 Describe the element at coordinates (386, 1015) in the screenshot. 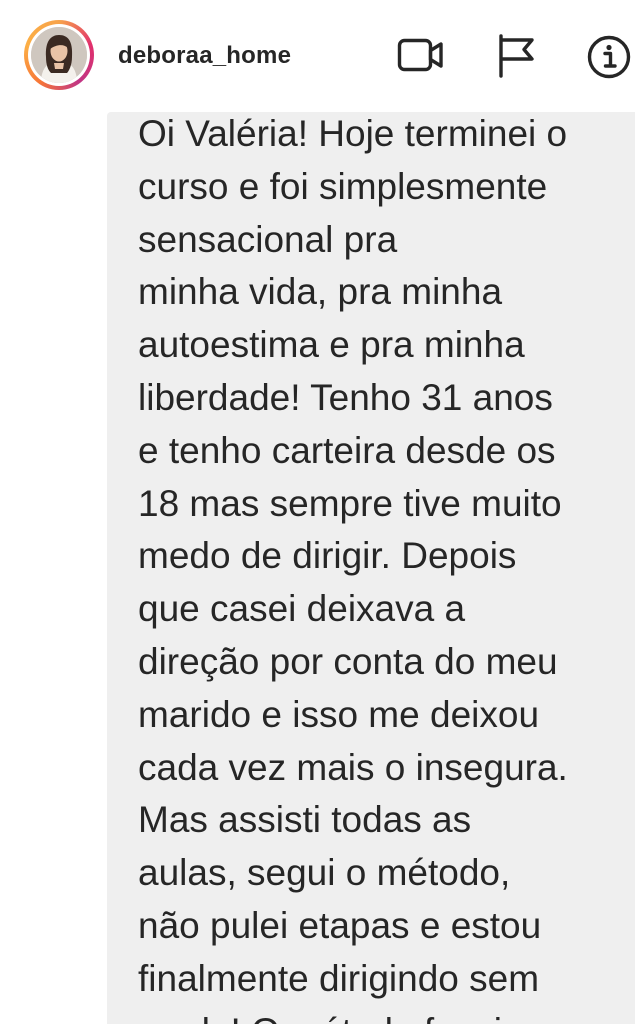

I see `message-line: medo! O método funciona` at that location.